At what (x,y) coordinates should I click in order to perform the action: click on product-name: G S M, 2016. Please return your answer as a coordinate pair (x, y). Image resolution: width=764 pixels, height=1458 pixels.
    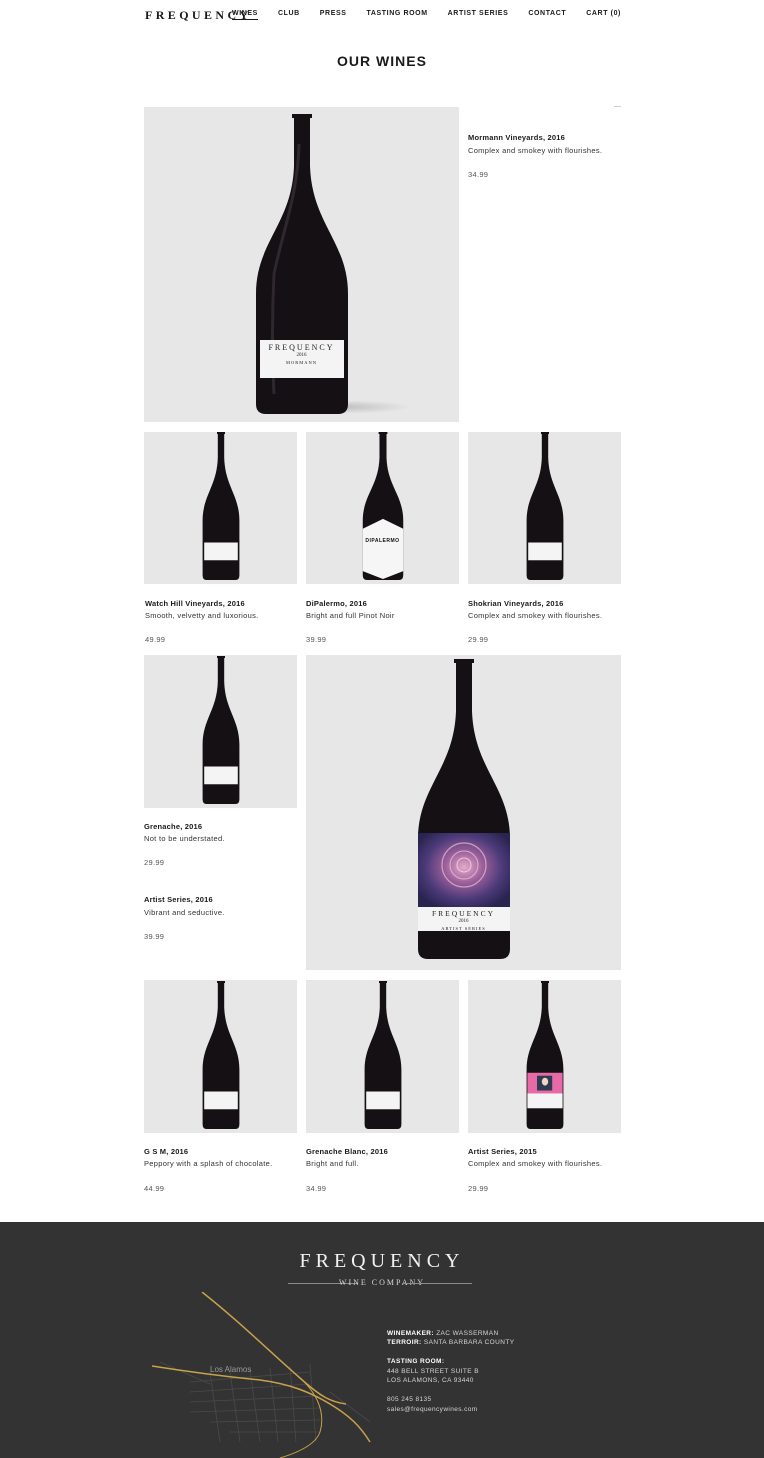
    Looking at the image, I should click on (166, 1151).